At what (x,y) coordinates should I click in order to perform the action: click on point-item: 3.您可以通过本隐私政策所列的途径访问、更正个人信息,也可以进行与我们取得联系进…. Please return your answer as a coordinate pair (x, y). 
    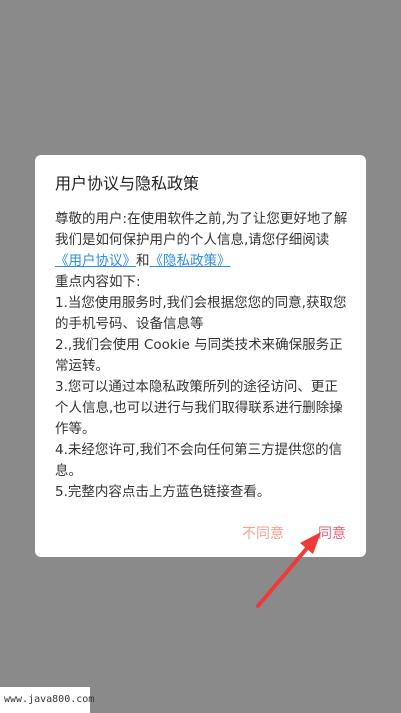
    Looking at the image, I should click on (199, 408).